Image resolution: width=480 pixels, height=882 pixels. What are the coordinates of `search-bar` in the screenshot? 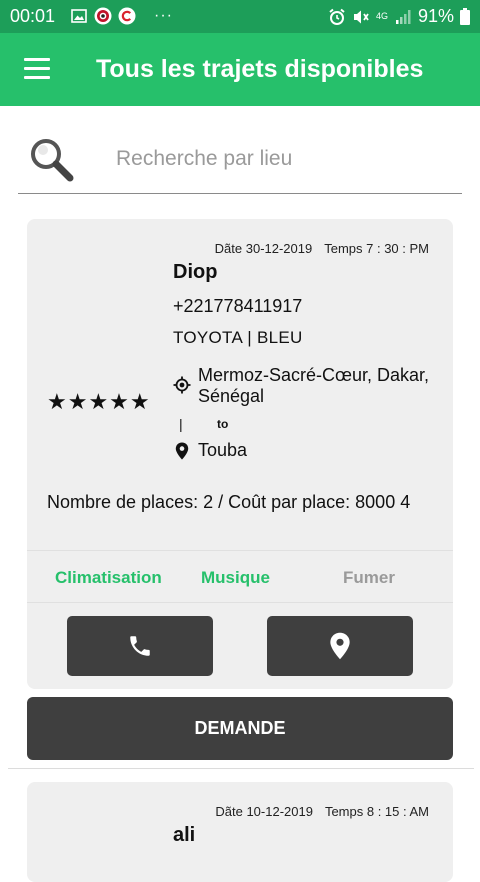 It's located at (240, 160).